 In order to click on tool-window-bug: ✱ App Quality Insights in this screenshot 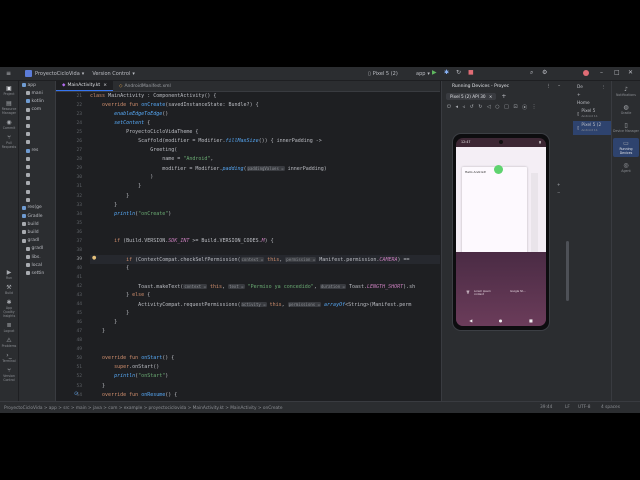, I will do `click(9, 308)`.